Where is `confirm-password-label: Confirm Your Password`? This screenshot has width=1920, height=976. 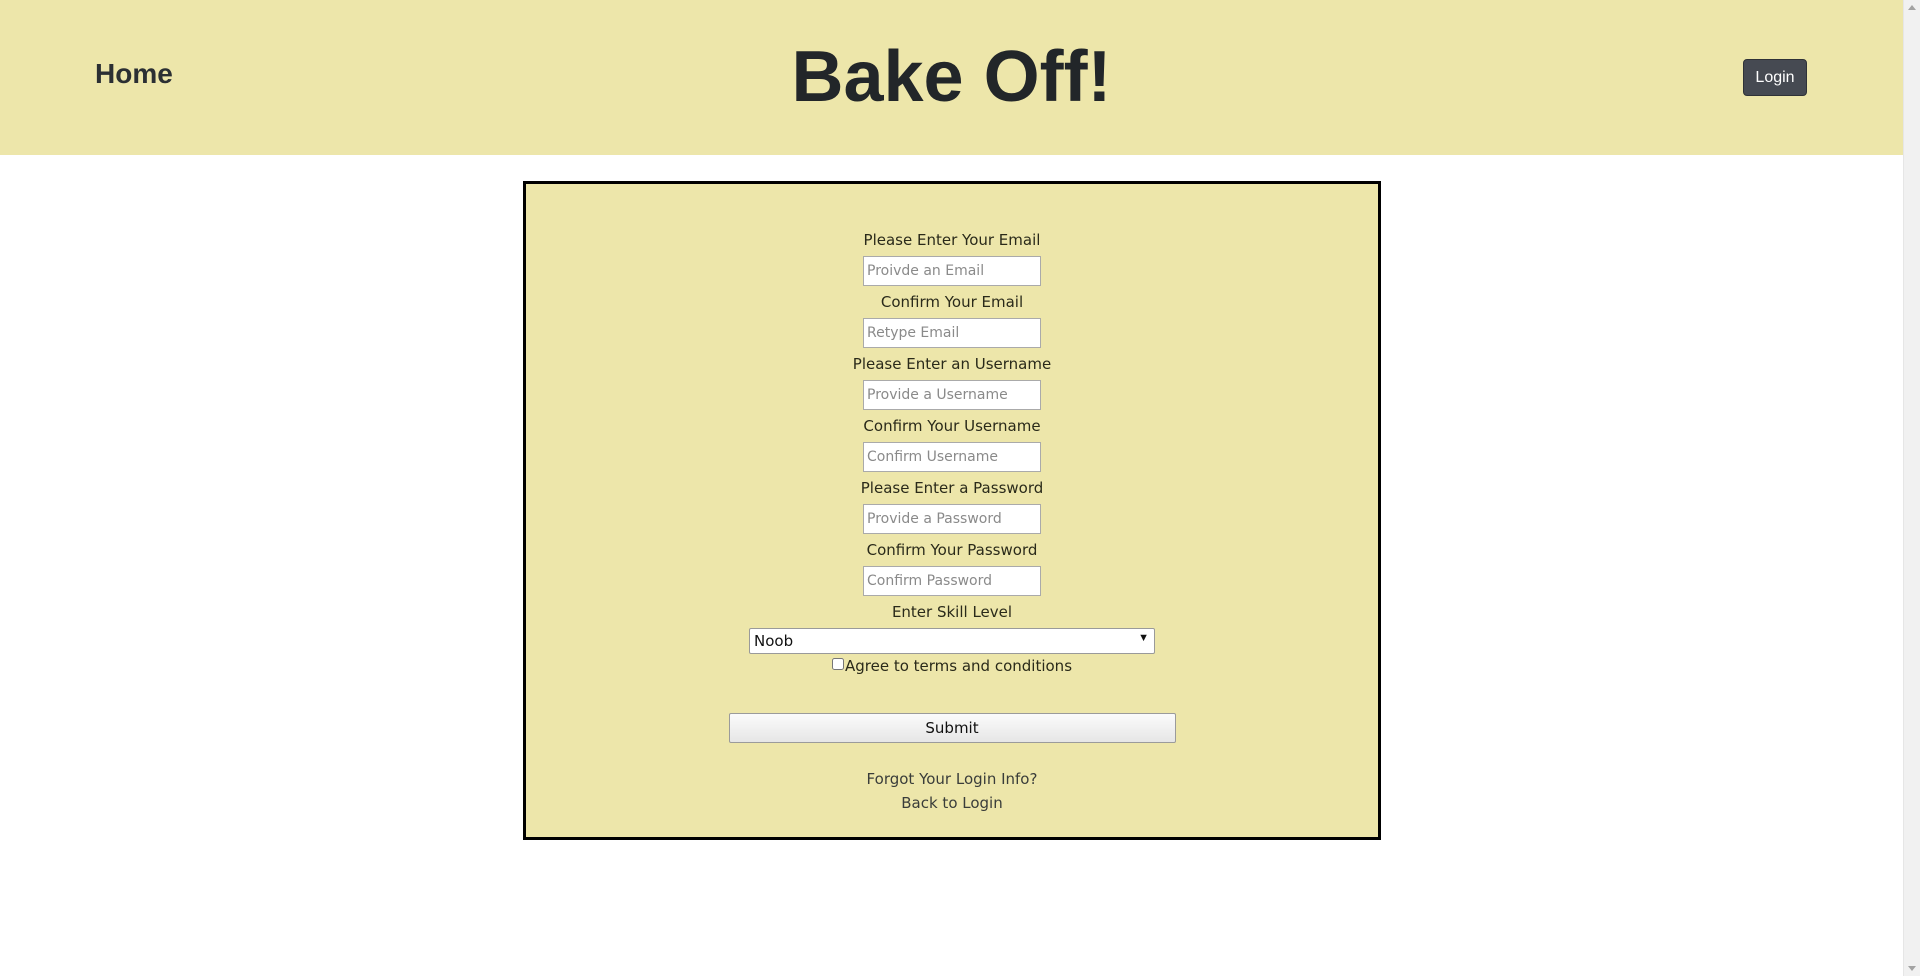
confirm-password-label: Confirm Your Password is located at coordinates (952, 550).